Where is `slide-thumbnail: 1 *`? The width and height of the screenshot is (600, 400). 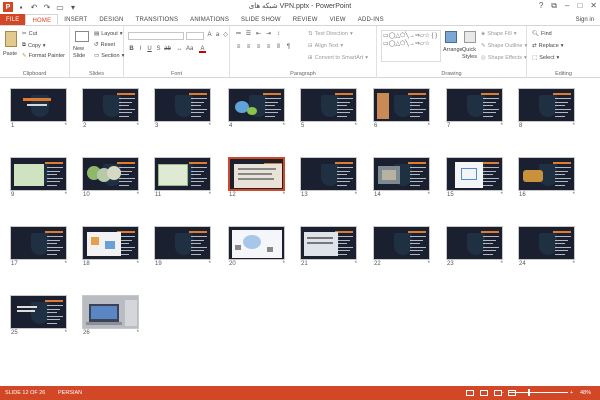 slide-thumbnail: 1 * is located at coordinates (38, 109).